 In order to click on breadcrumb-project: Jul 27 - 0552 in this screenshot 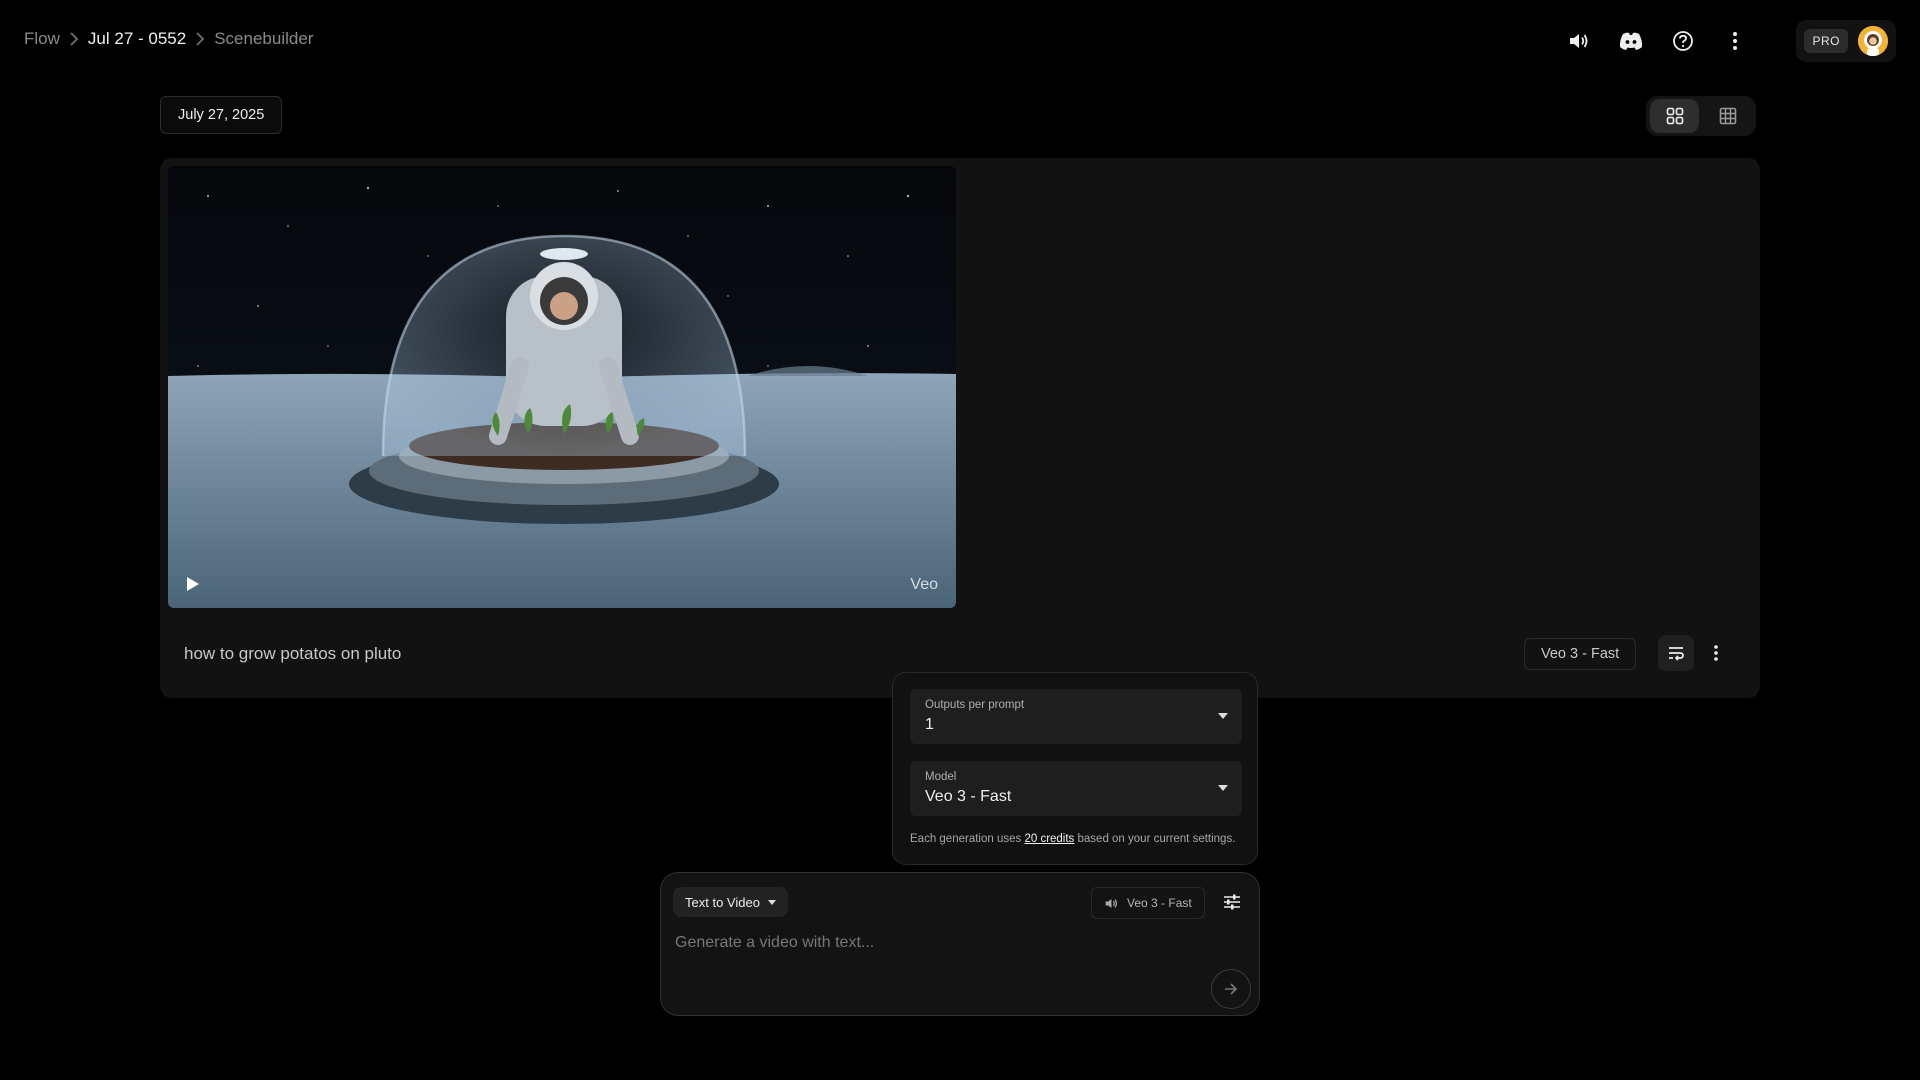, I will do `click(137, 39)`.